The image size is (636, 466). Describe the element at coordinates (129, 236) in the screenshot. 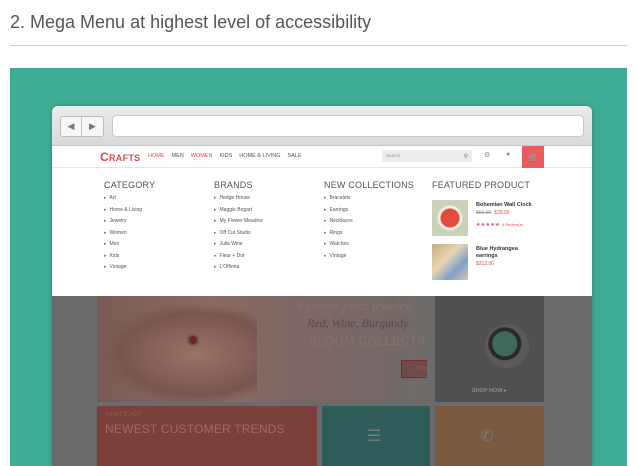

I see `menu-item: Women` at that location.